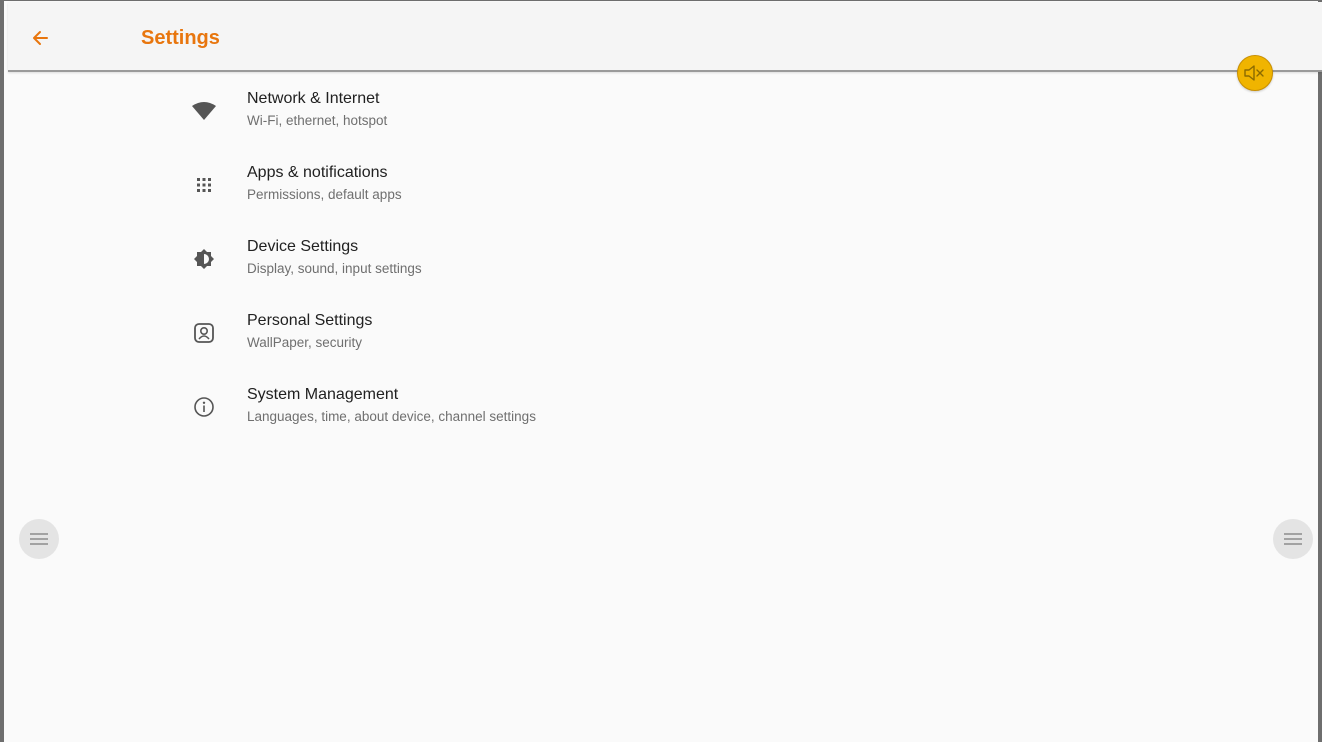 The width and height of the screenshot is (1322, 742). I want to click on mute-button, so click(1255, 73).